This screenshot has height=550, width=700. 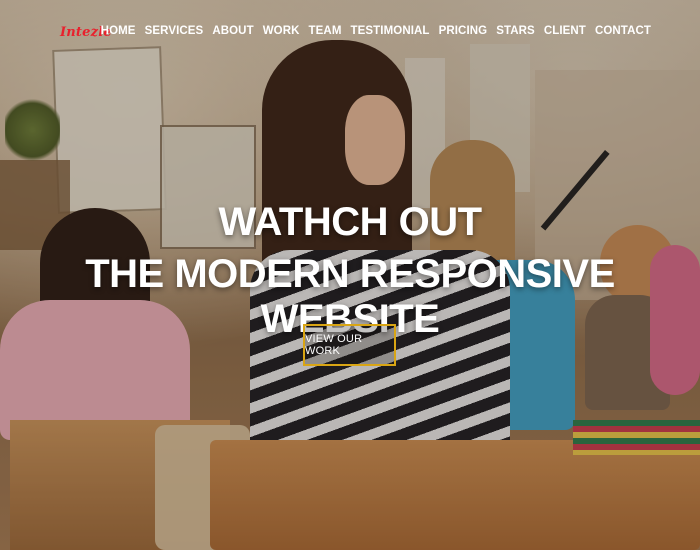 What do you see at coordinates (390, 31) in the screenshot?
I see `nav-testimonial: TESTIMONIAL` at bounding box center [390, 31].